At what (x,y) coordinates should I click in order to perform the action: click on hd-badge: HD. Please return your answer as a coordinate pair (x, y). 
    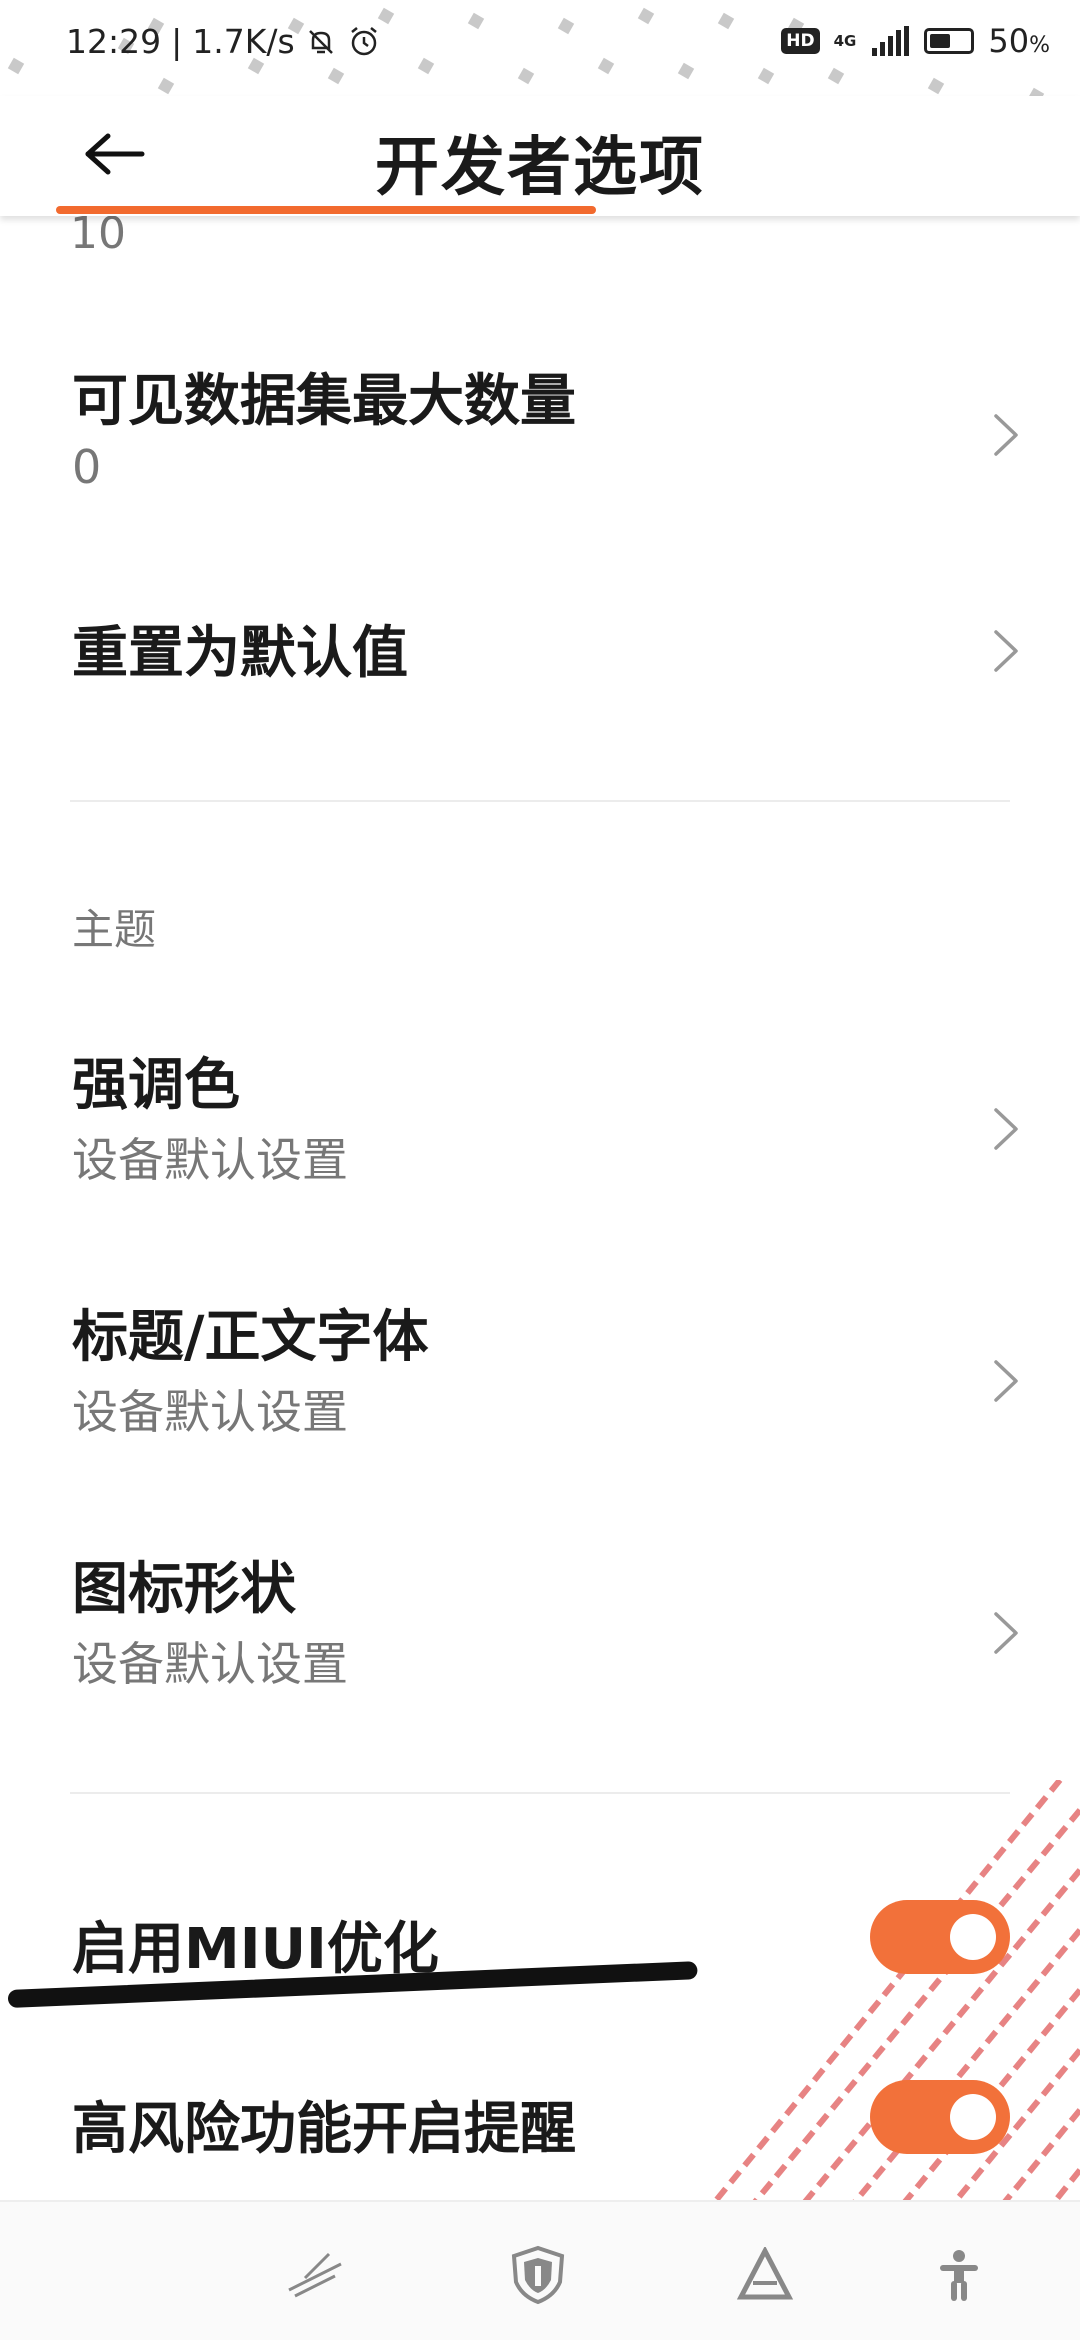
    Looking at the image, I should click on (800, 41).